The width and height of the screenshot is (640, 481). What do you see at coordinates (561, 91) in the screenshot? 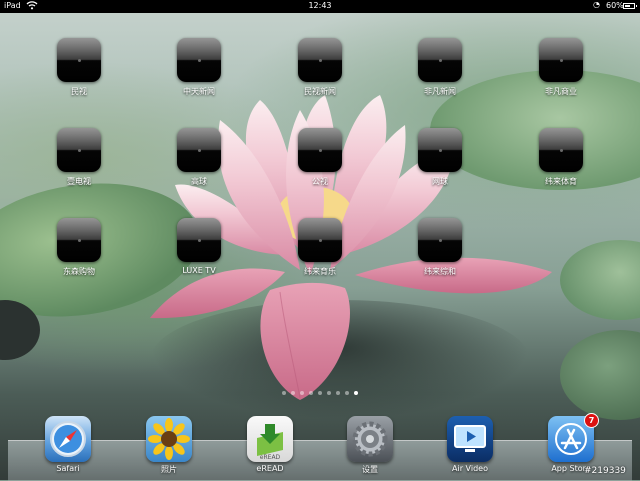
I see `app-label: 非凡商业` at bounding box center [561, 91].